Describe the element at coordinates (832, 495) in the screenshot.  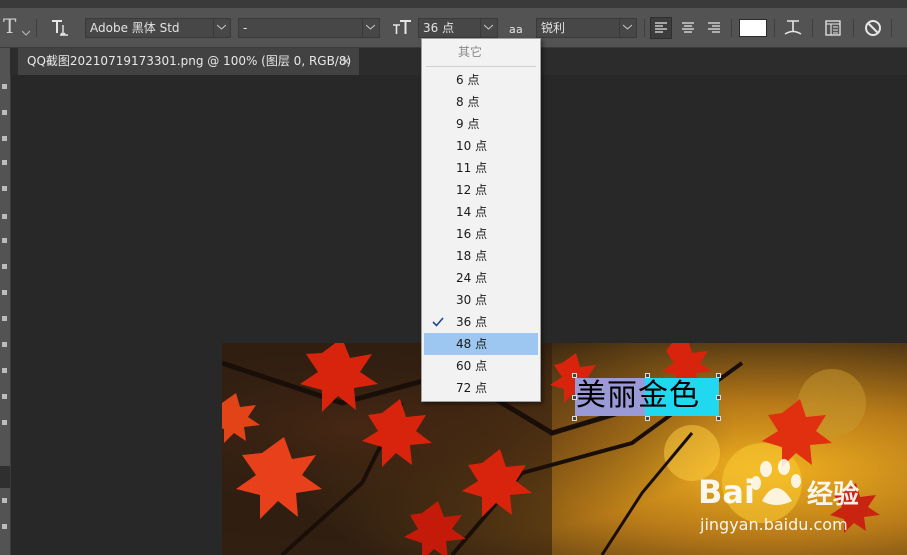
I see `watermark-brand-suffix: 经验` at that location.